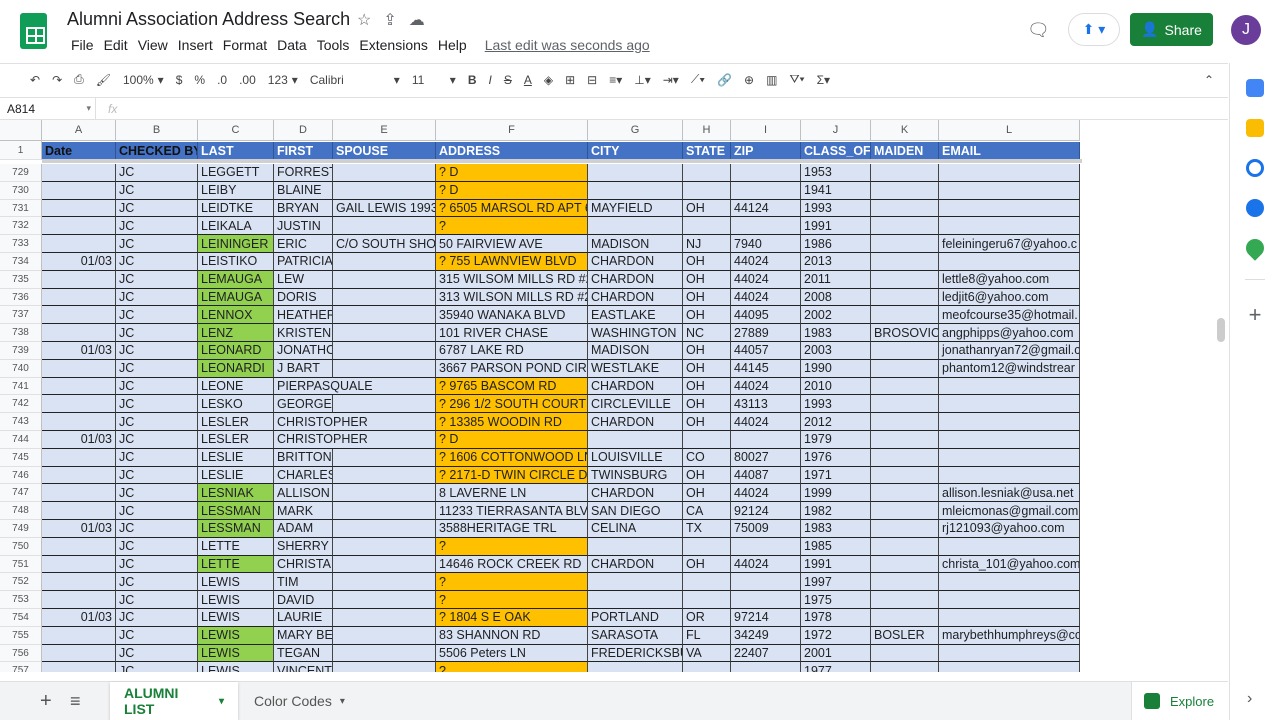 This screenshot has width=1280, height=720. Describe the element at coordinates (1255, 248) in the screenshot. I see `maps-icon` at that location.